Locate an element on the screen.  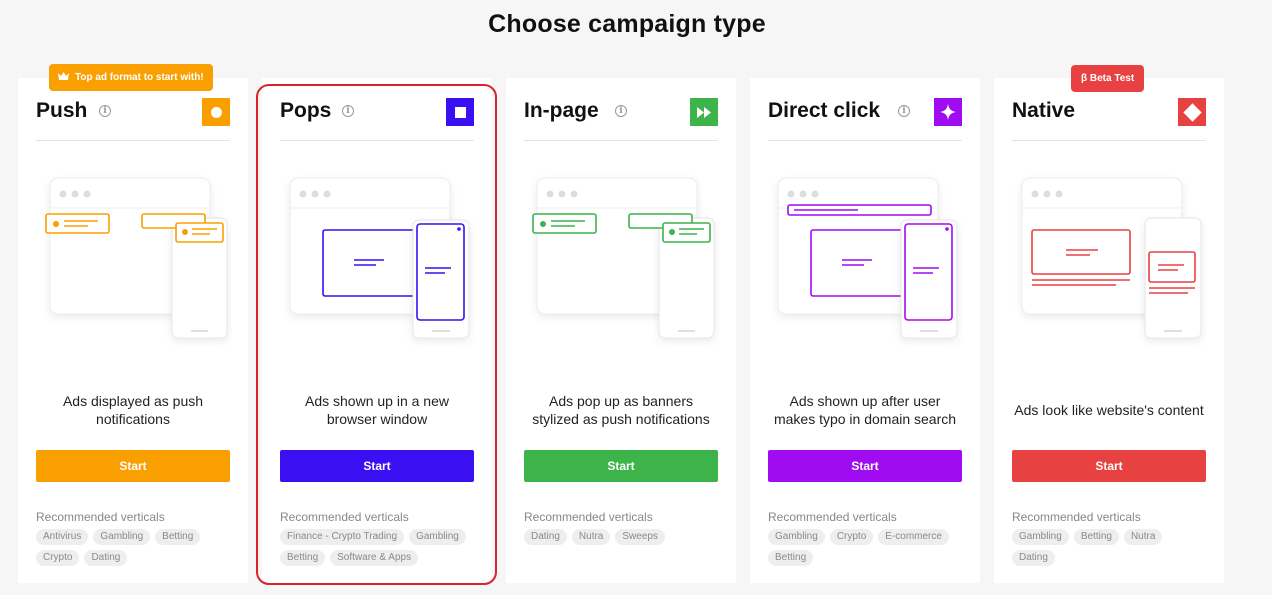
square-icon is located at coordinates (460, 112).